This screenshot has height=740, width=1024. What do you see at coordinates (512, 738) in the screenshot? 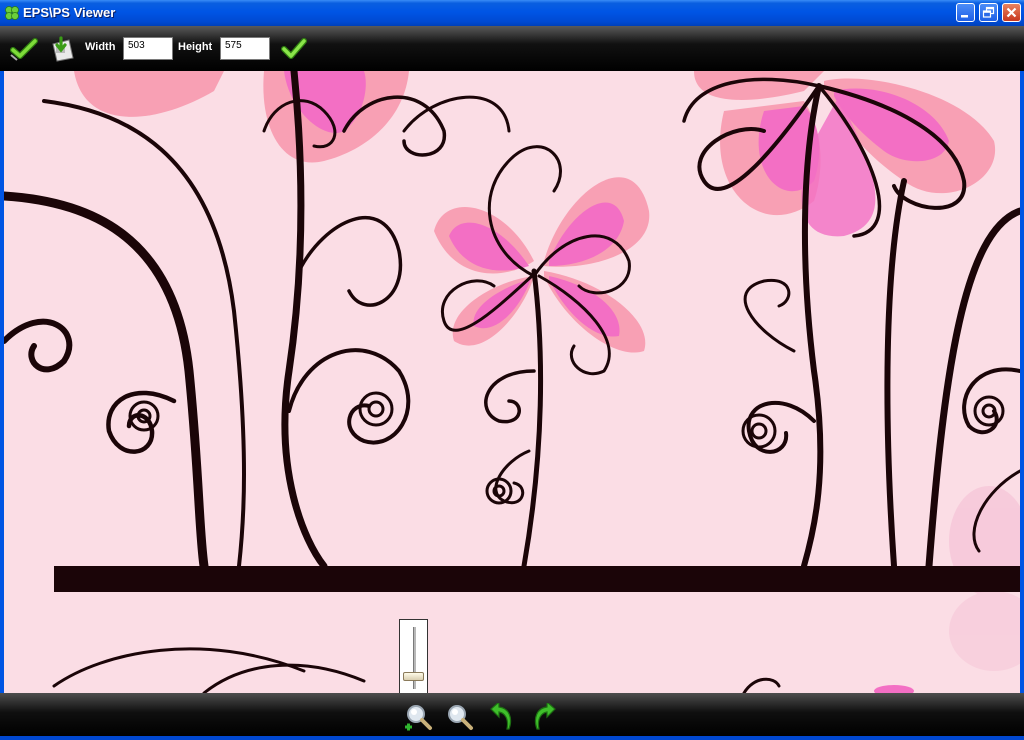
I see `window-bottom-border` at bounding box center [512, 738].